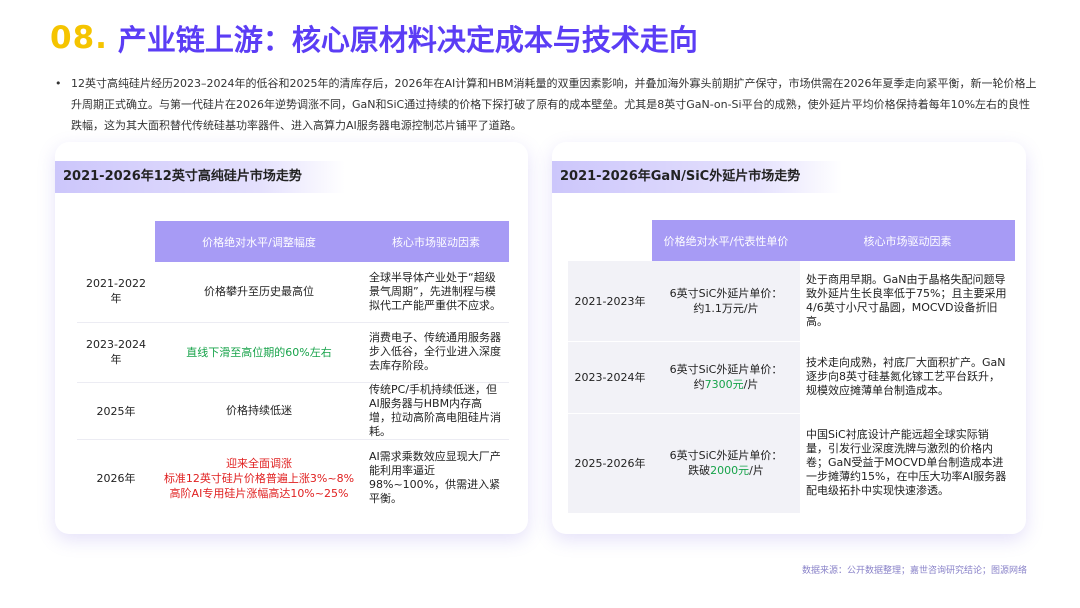 This screenshot has height=608, width=1080. Describe the element at coordinates (610, 301) in the screenshot. I see `row-year: 2021-2023年` at that location.